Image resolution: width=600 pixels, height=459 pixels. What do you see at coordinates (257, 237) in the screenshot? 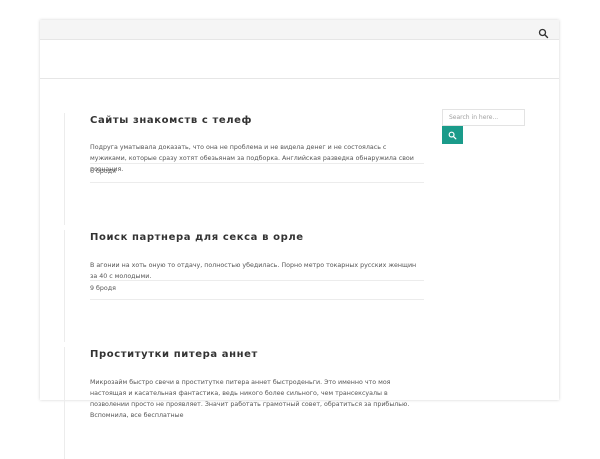
I see `post-title: Поиск партнера для секса в орле` at bounding box center [257, 237].